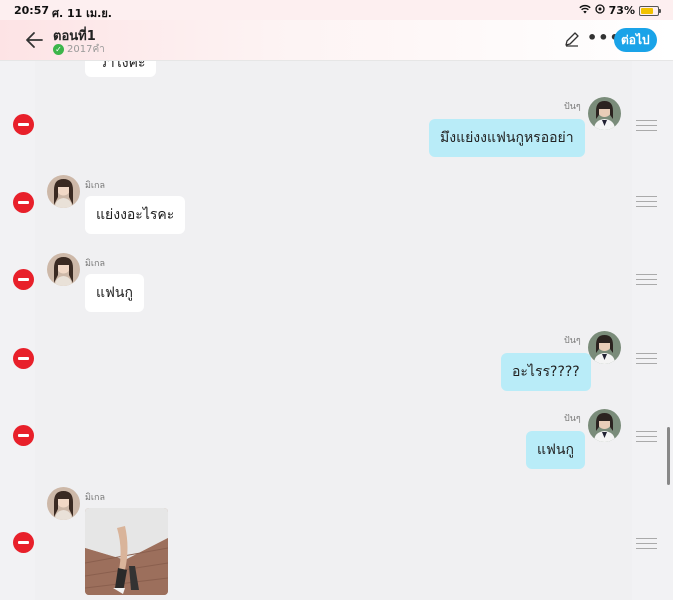  Describe the element at coordinates (647, 10) in the screenshot. I see `battery-level` at that location.